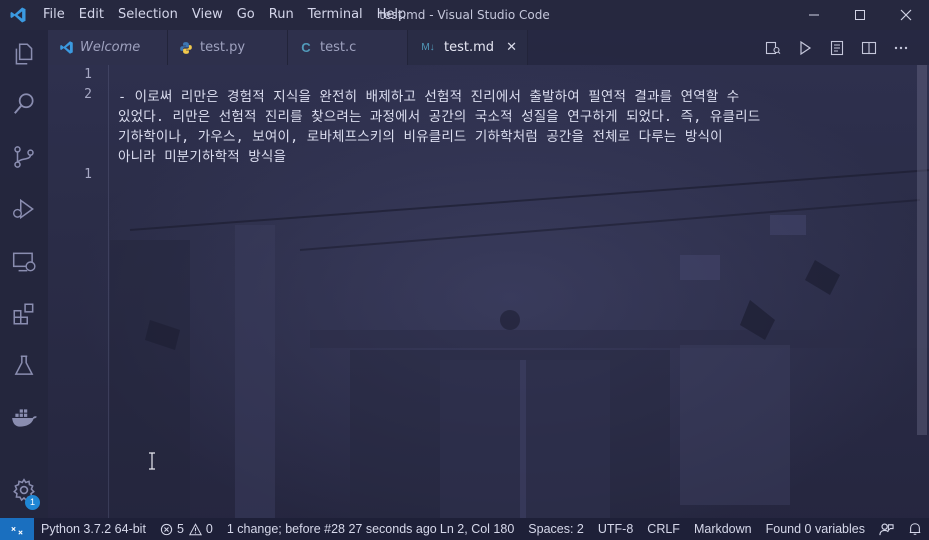 The height and width of the screenshot is (540, 929). Describe the element at coordinates (32, 502) in the screenshot. I see `settings-badge: 1` at that location.